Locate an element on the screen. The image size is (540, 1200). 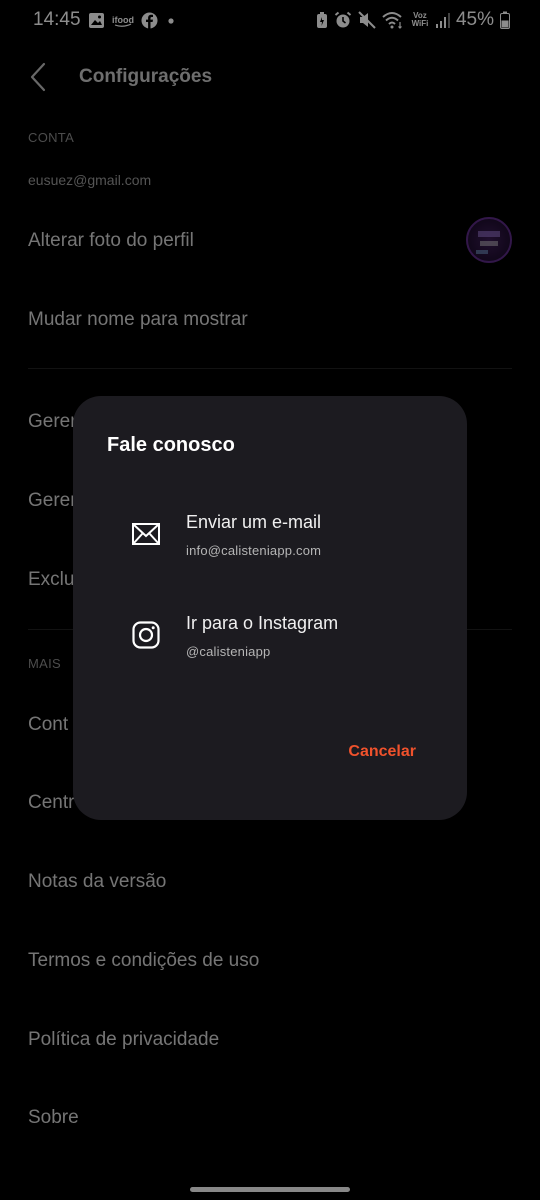
gesture-navigation-bar is located at coordinates (270, 1189).